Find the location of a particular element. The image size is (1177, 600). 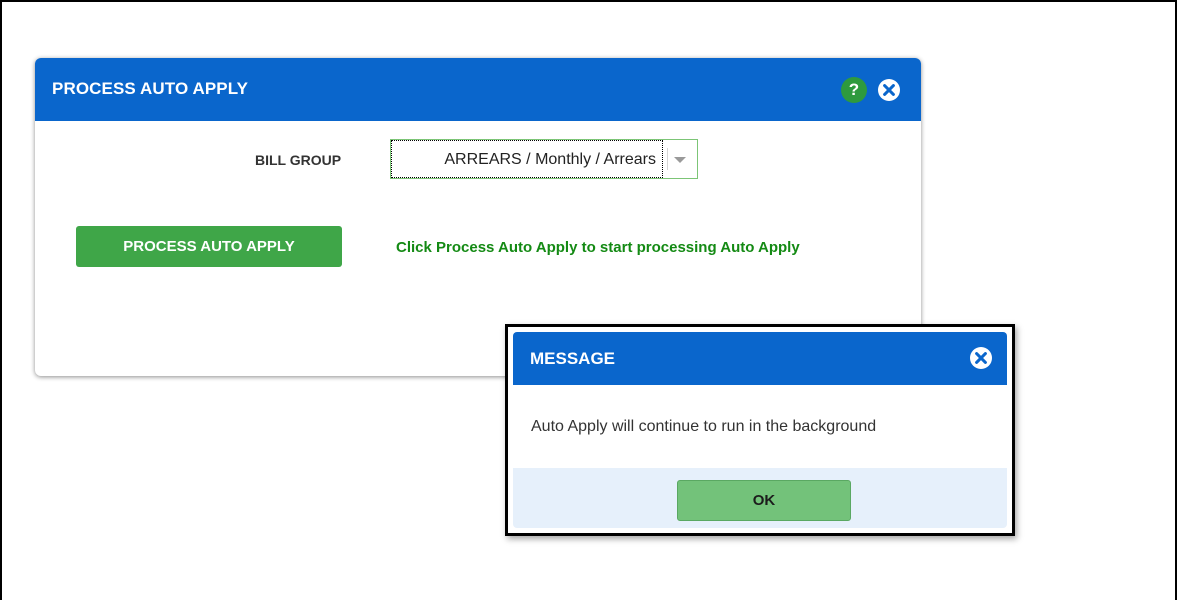

bill-group-value-box: ARREARS / Monthly / Arrears is located at coordinates (527, 159).